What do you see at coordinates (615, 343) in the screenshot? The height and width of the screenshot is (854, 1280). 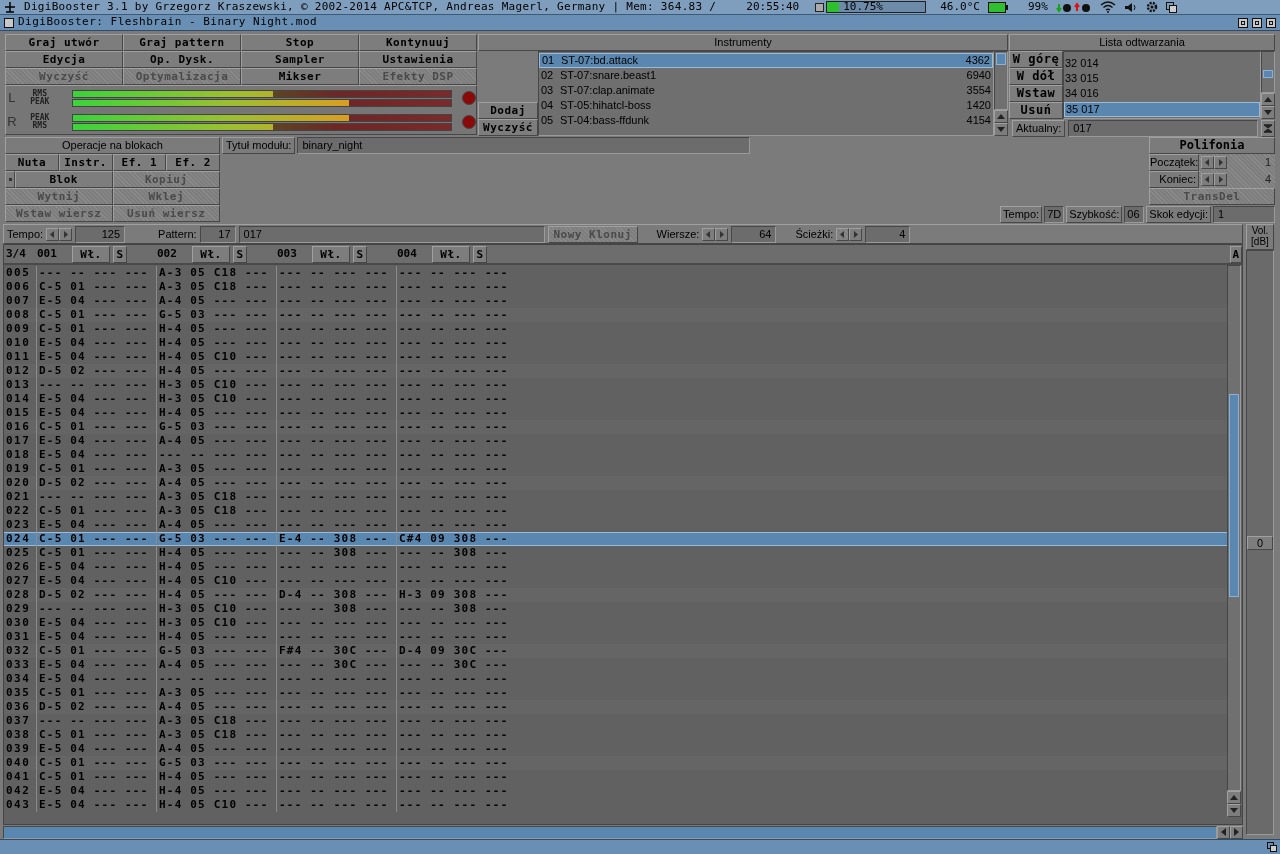 I see `pattern-row: 010 E-5 04 --- --- H-4 05 --- --- --- -- --- --- --- -- --- ---` at bounding box center [615, 343].